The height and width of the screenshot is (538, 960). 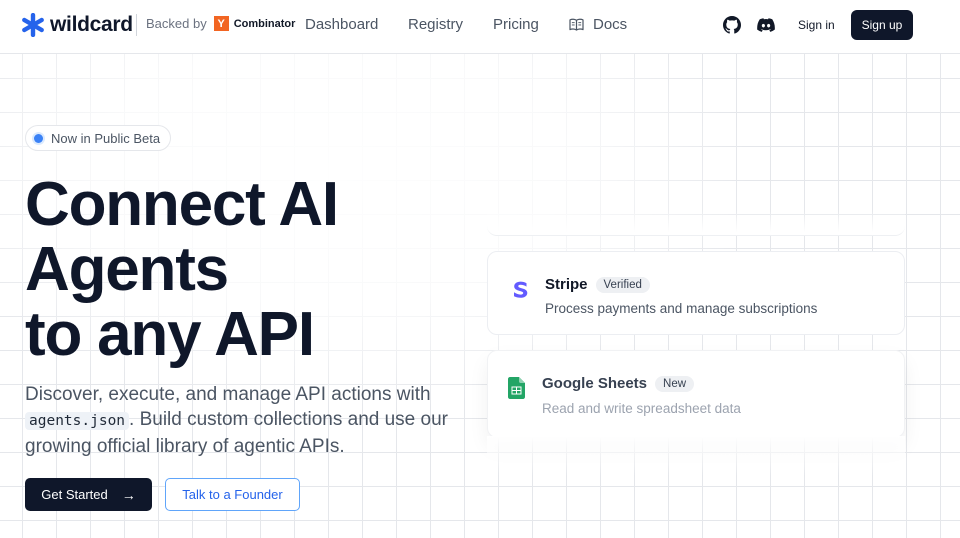 I want to click on yc-logo-icon: Y, so click(x=221, y=23).